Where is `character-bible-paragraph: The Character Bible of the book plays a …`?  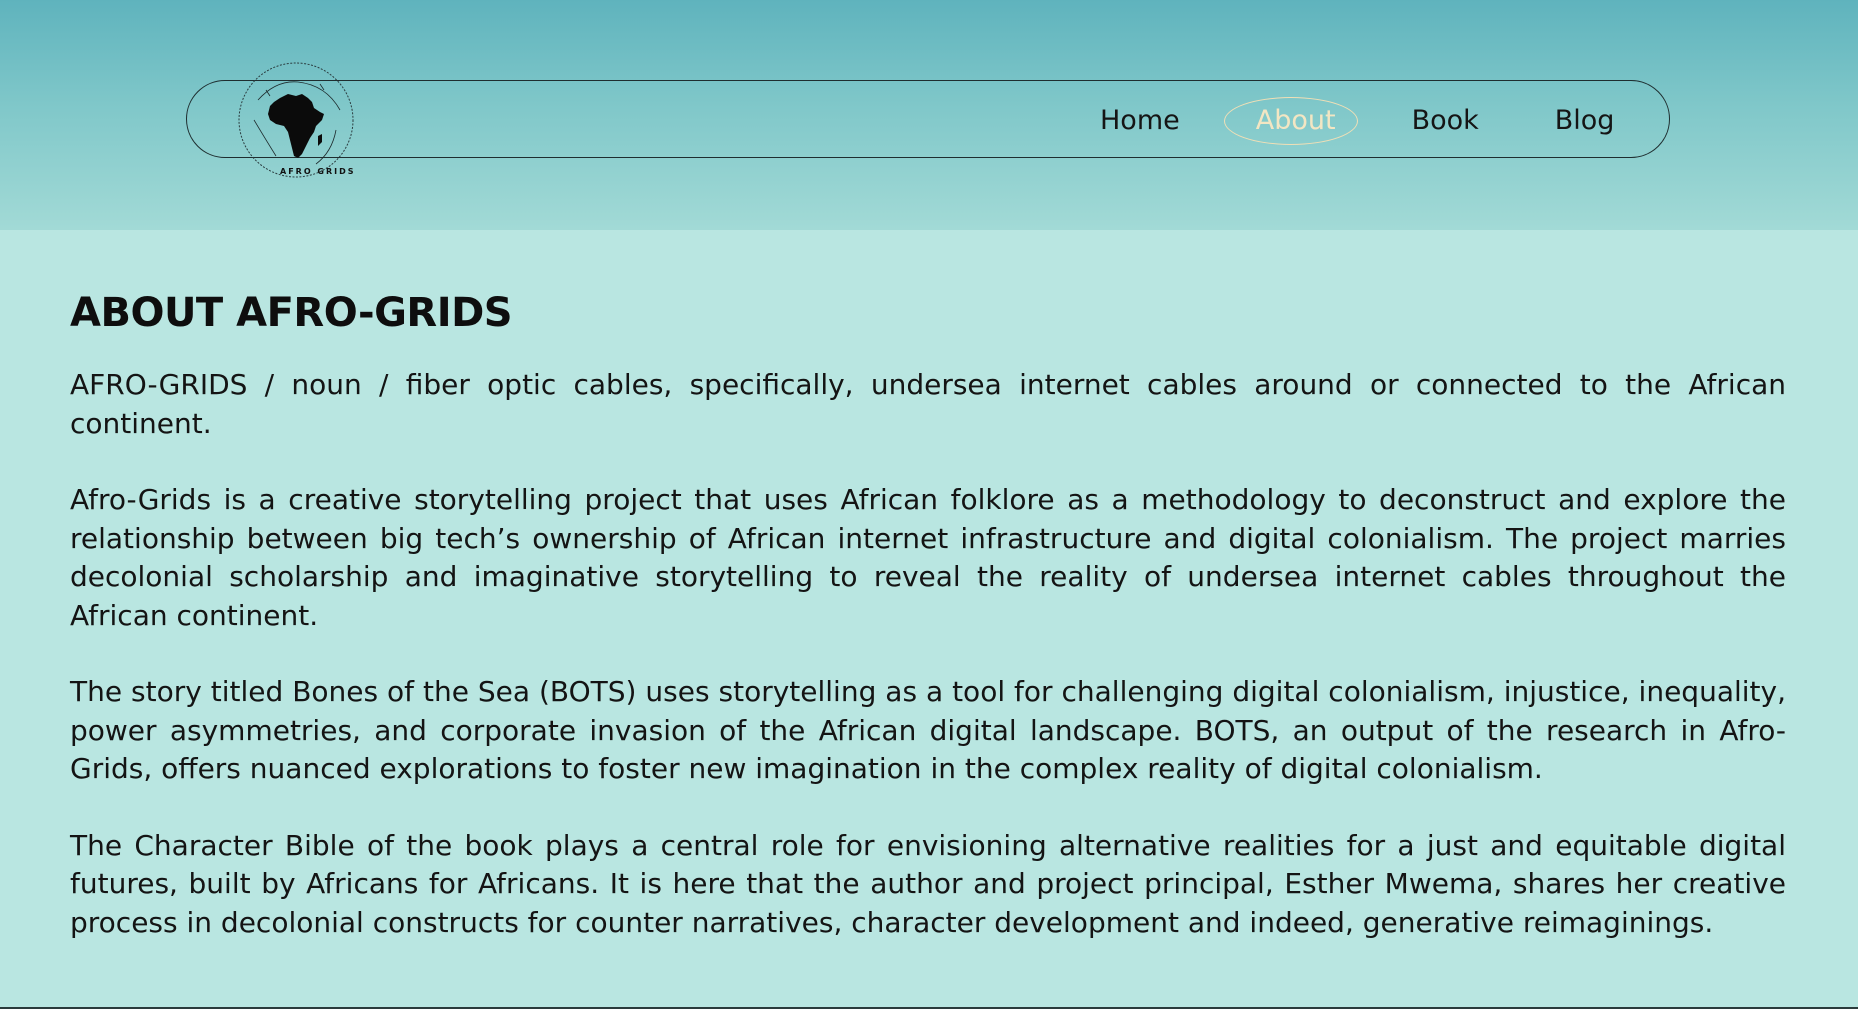
character-bible-paragraph: The Character Bible of the book plays a … is located at coordinates (928, 883).